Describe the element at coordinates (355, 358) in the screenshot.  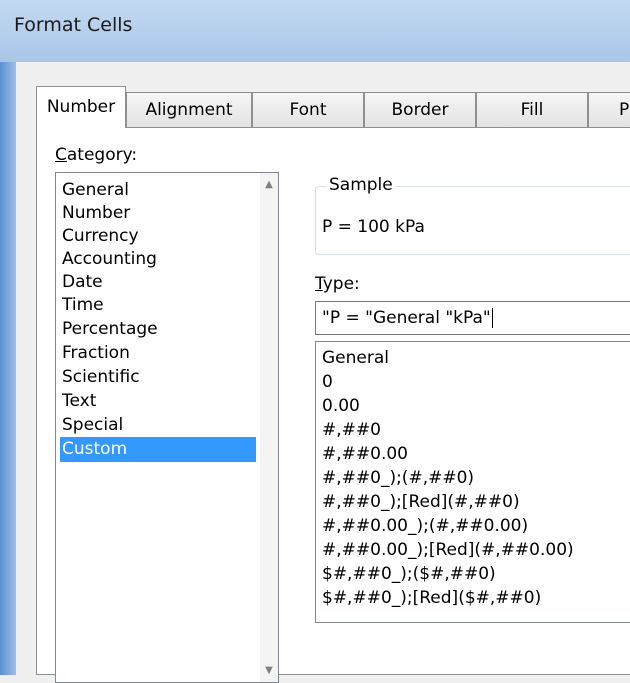
I see `format-item: General` at that location.